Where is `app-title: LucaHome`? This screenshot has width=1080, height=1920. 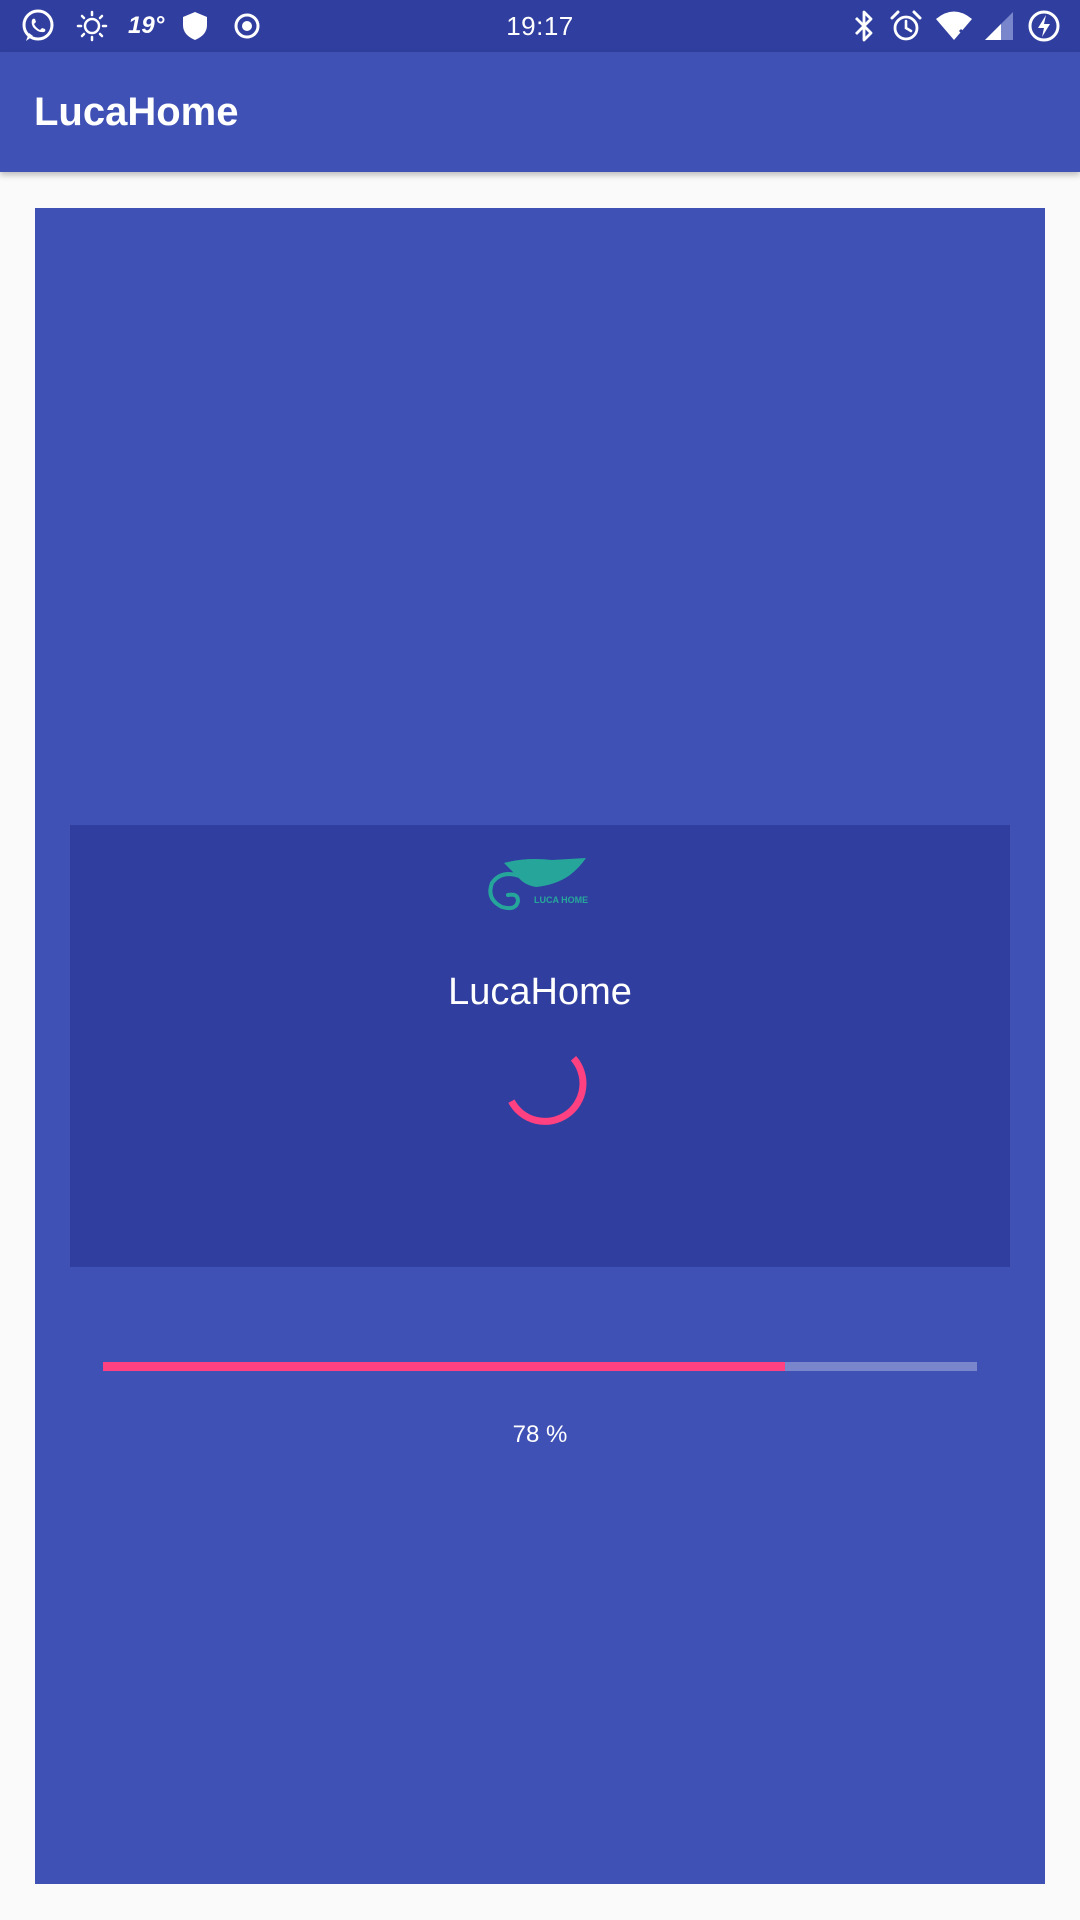
app-title: LucaHome is located at coordinates (136, 112).